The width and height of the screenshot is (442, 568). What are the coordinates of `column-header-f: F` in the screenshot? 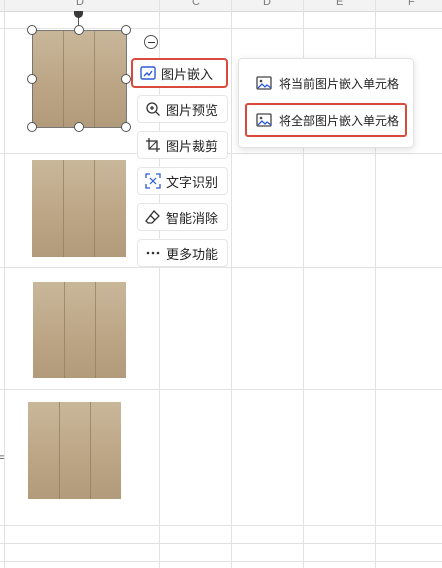 It's located at (411, 4).